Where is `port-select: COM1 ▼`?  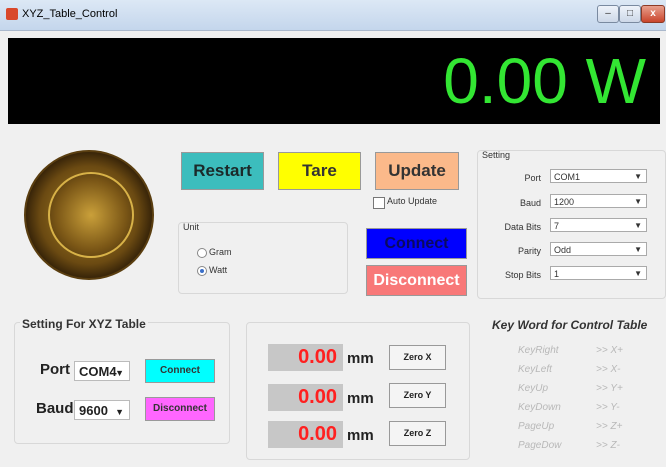
port-select: COM1 ▼ is located at coordinates (598, 176).